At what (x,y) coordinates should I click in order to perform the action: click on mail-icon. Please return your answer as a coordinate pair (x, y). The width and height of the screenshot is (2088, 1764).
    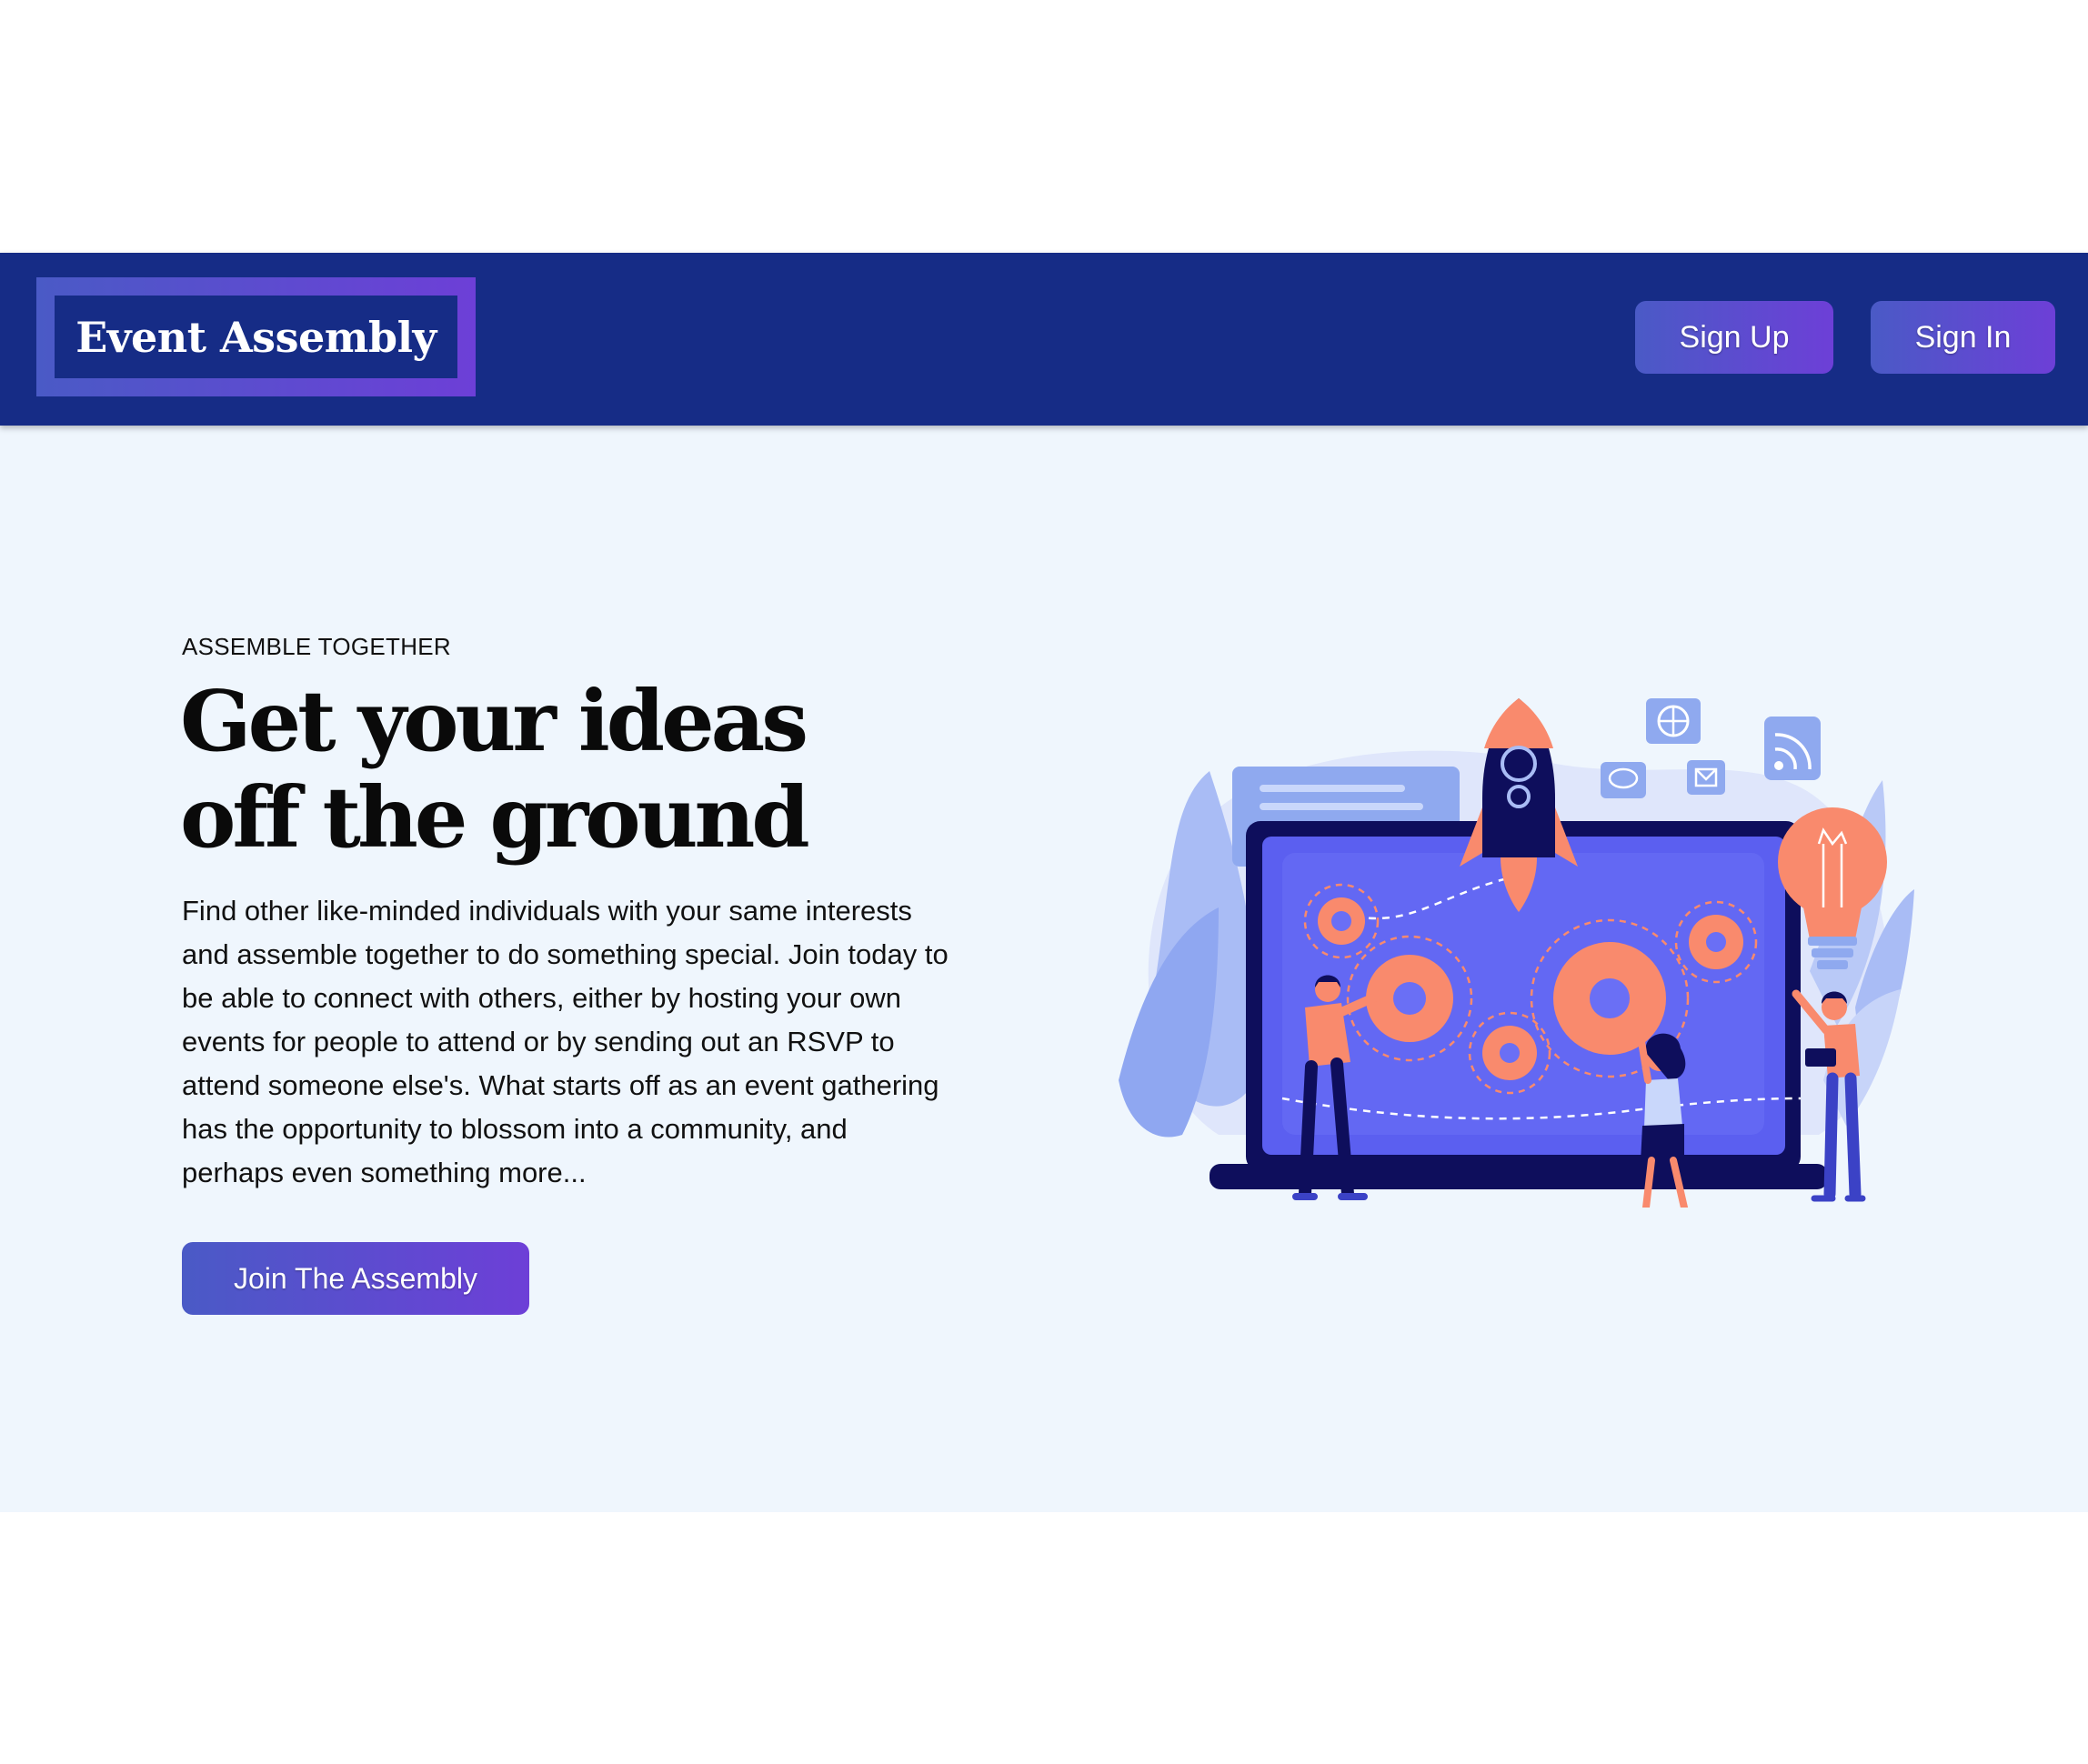
    Looking at the image, I should click on (1706, 777).